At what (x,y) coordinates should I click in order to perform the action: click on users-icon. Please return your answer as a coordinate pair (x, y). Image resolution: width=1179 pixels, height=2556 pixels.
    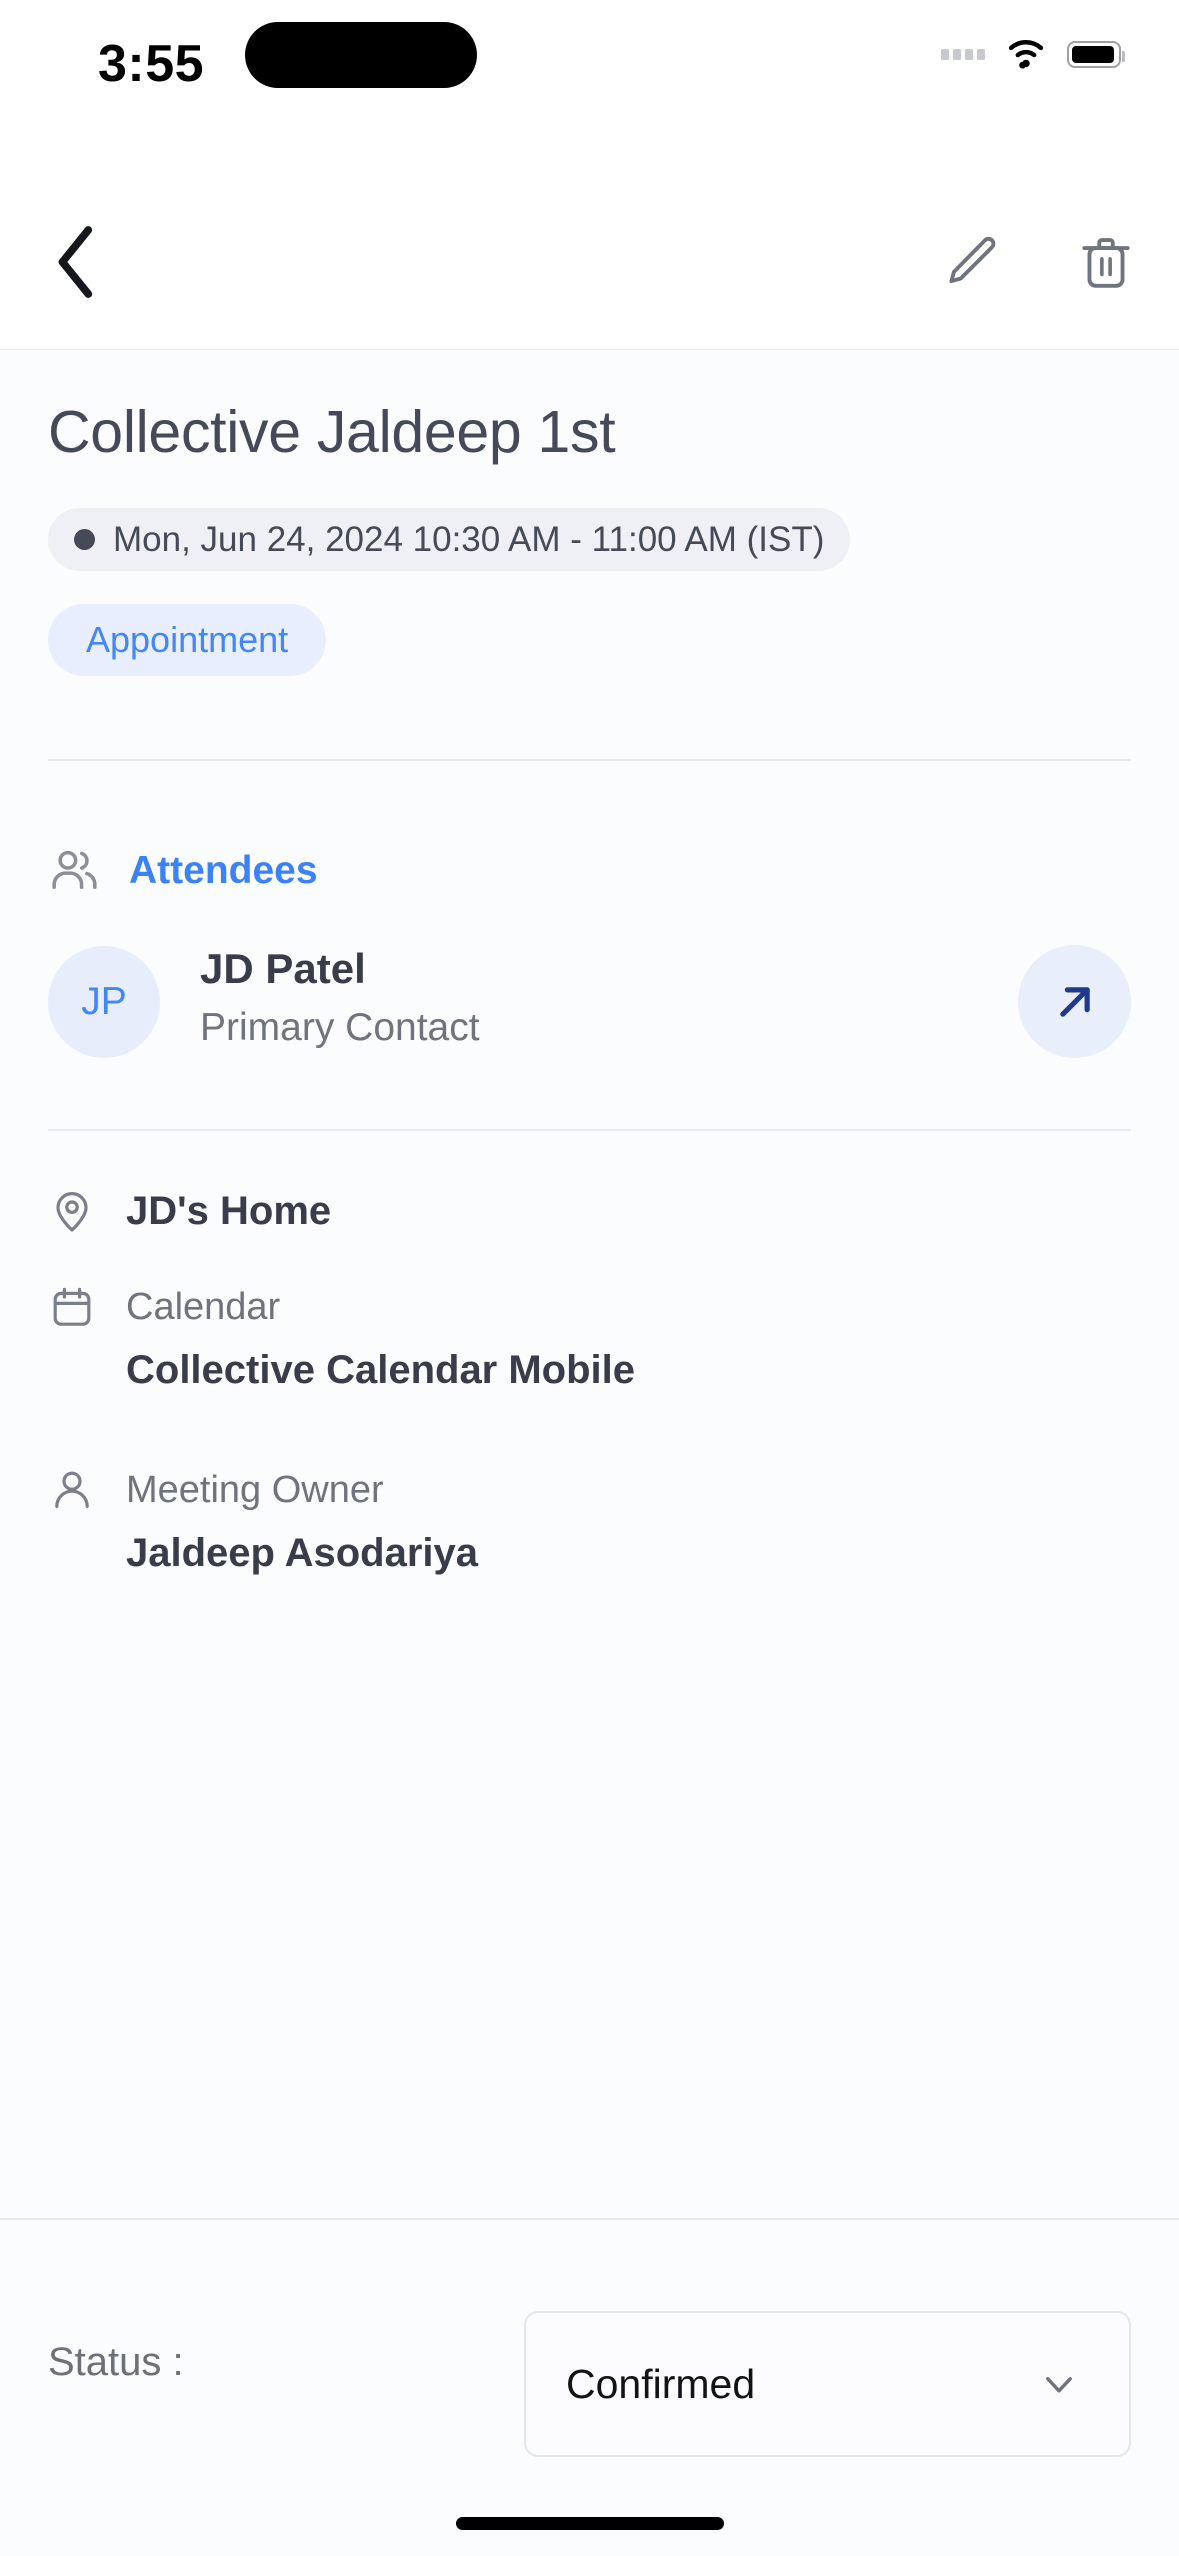
    Looking at the image, I should click on (74, 870).